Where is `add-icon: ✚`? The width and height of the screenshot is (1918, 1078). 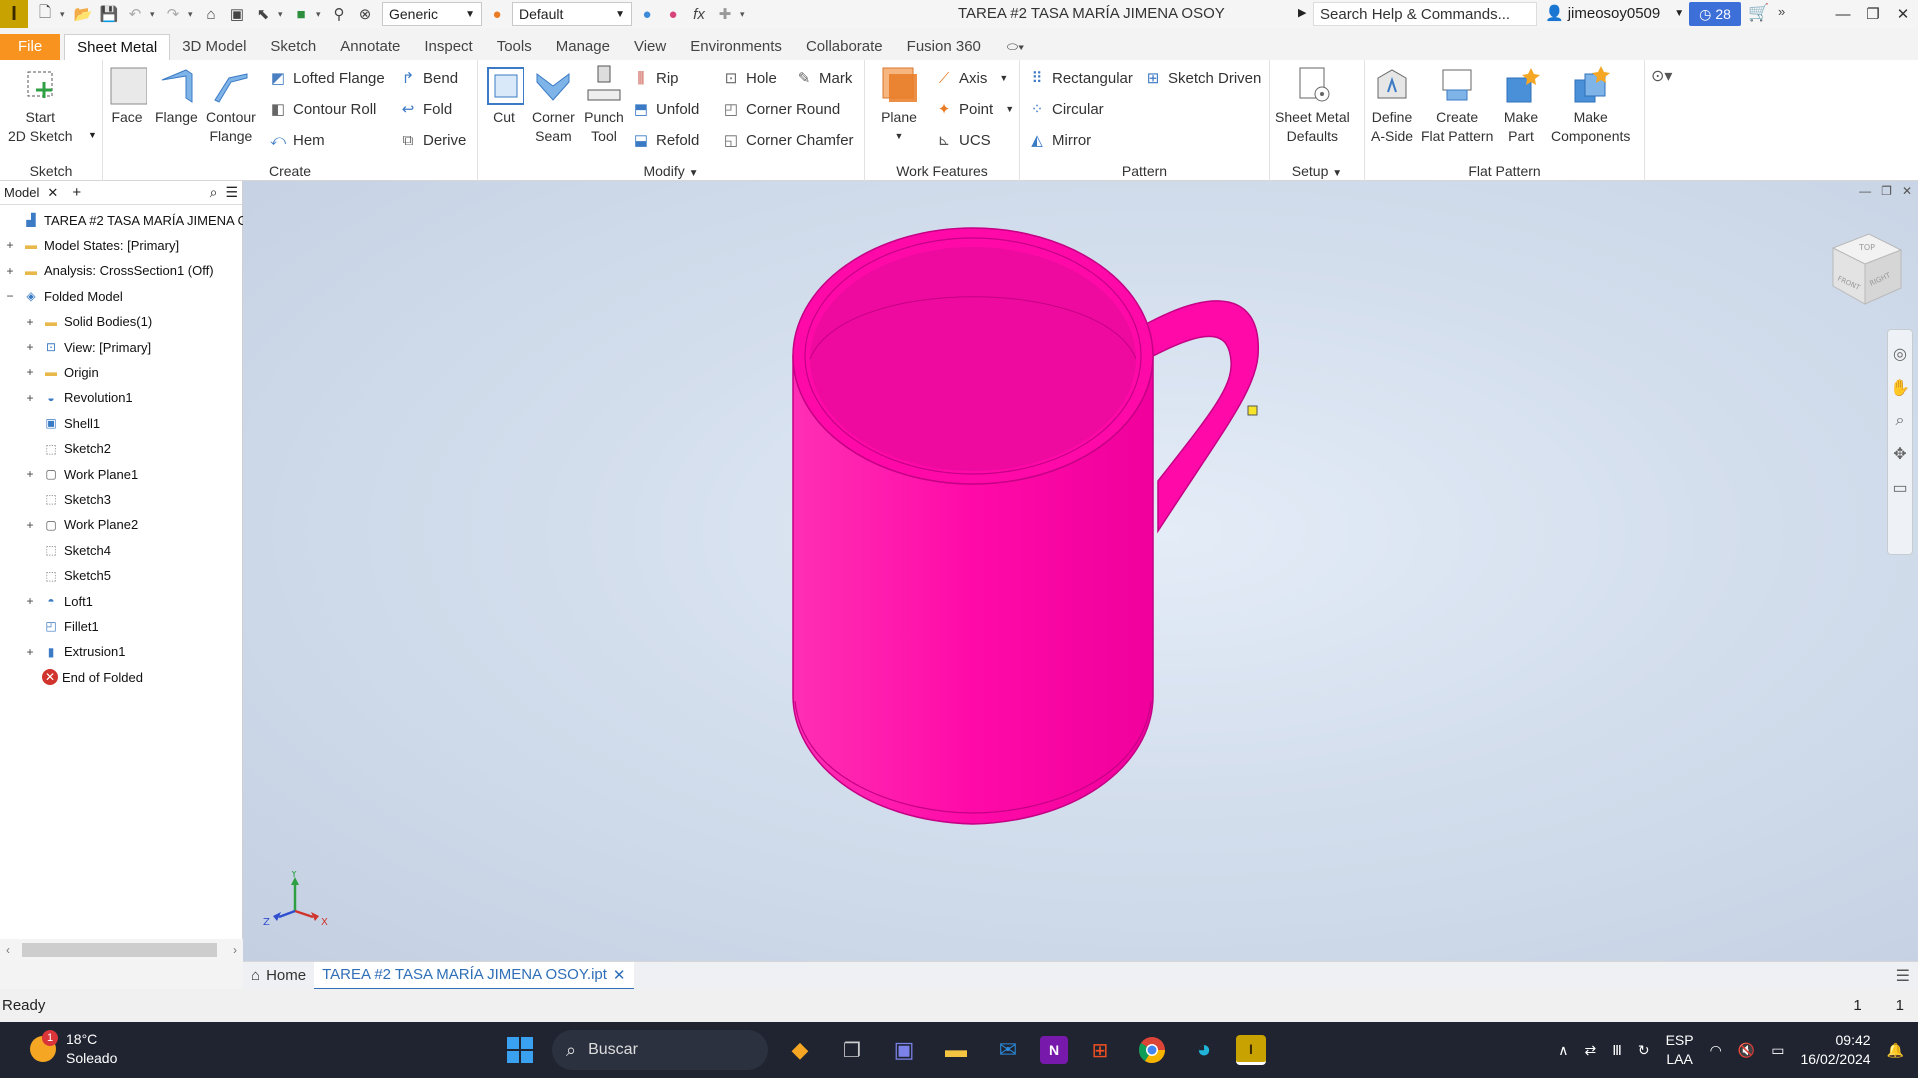 add-icon: ✚ is located at coordinates (725, 14).